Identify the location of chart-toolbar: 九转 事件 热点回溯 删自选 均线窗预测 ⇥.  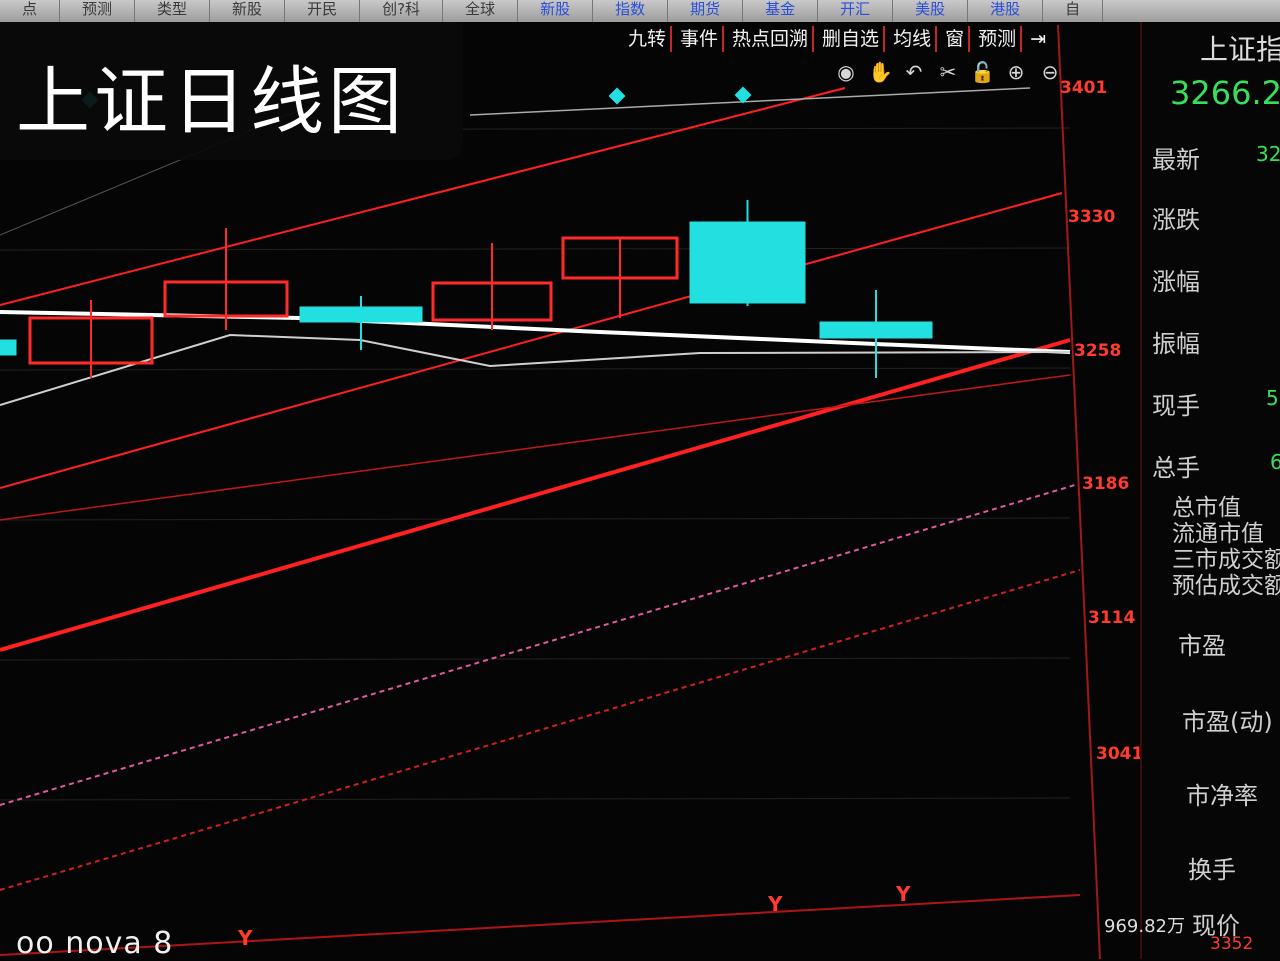
(837, 39).